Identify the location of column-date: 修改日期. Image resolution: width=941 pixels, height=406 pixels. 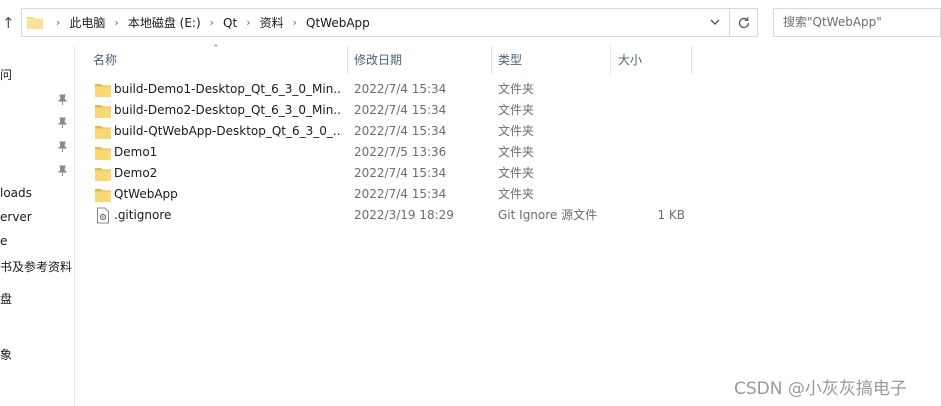
(378, 60).